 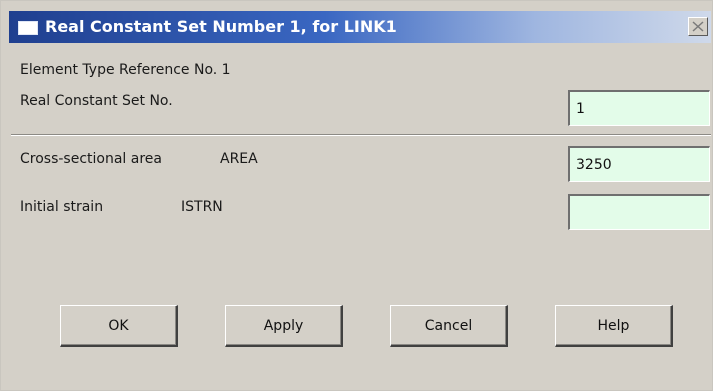 I want to click on ok-button: OK, so click(x=119, y=326).